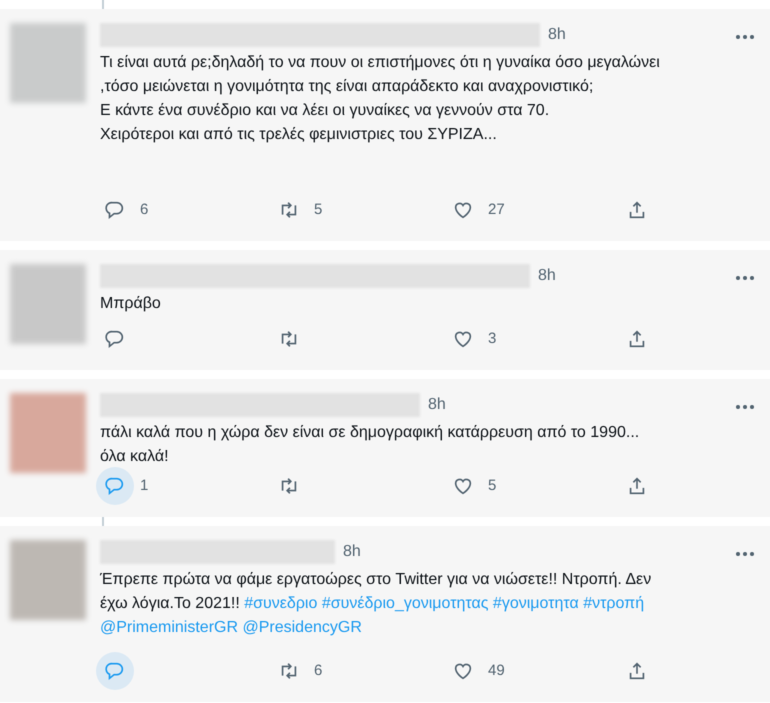 The height and width of the screenshot is (703, 770). What do you see at coordinates (281, 603) in the screenshot?
I see `tweet-link: #συνεδριο` at bounding box center [281, 603].